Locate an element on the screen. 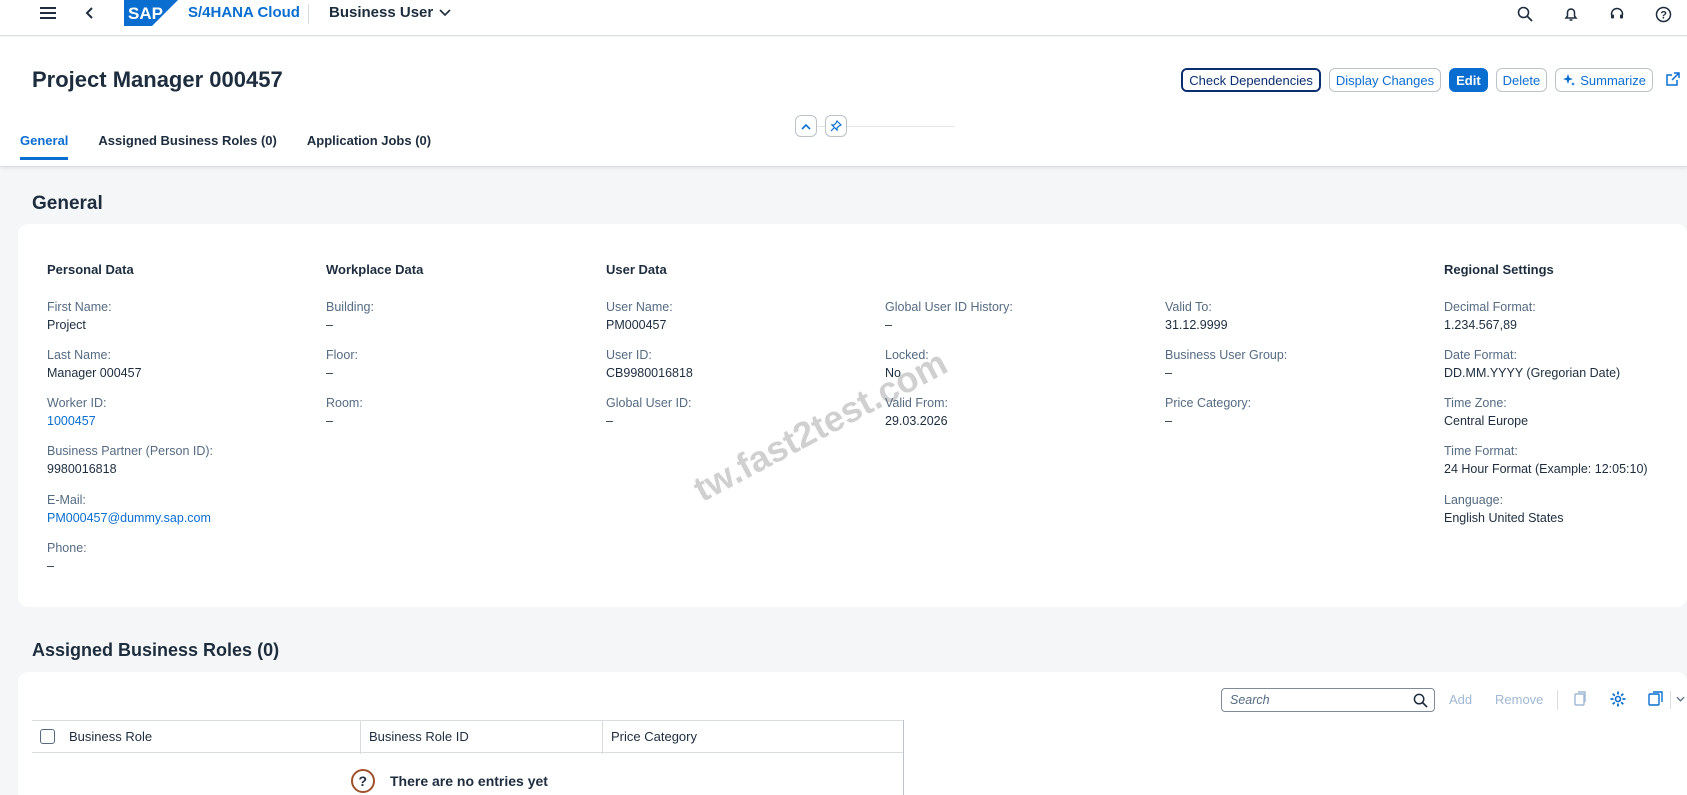 The height and width of the screenshot is (795, 1687). price-category-value: – is located at coordinates (1168, 421).